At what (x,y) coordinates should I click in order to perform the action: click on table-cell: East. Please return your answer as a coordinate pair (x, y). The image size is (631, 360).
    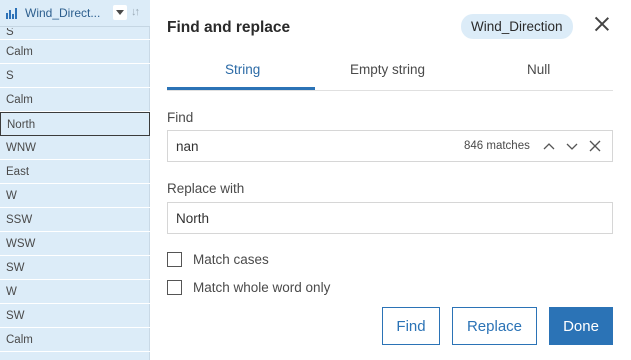
    Looking at the image, I should click on (75, 172).